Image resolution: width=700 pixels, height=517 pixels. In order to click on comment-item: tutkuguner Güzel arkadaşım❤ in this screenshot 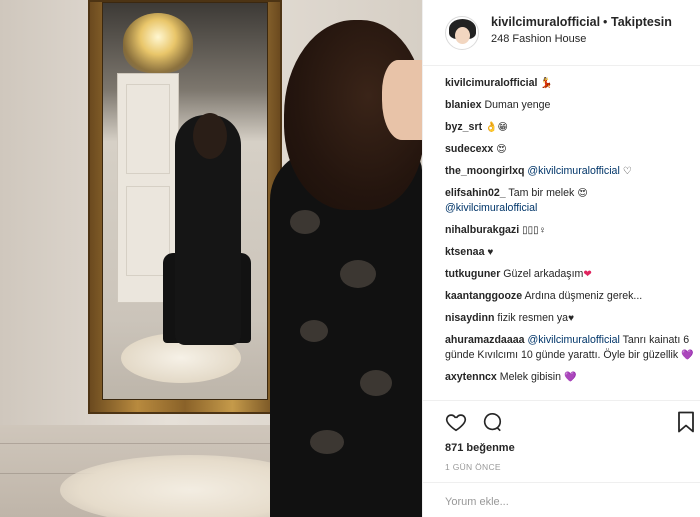, I will do `click(570, 274)`.